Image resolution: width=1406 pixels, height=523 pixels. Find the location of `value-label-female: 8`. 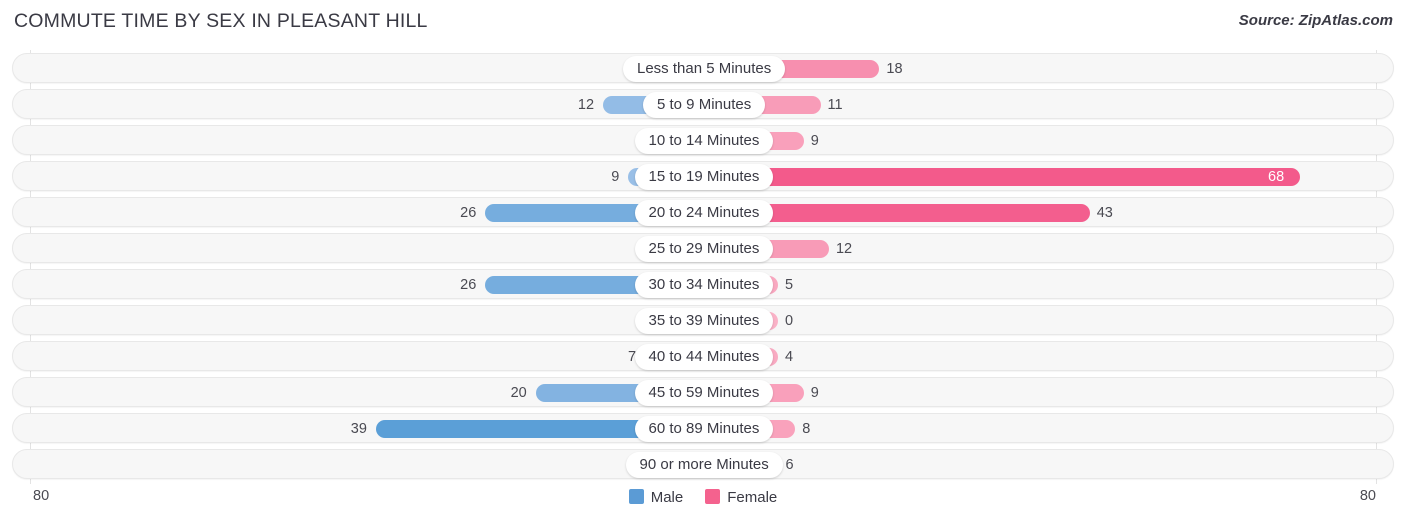

value-label-female: 8 is located at coordinates (806, 429).